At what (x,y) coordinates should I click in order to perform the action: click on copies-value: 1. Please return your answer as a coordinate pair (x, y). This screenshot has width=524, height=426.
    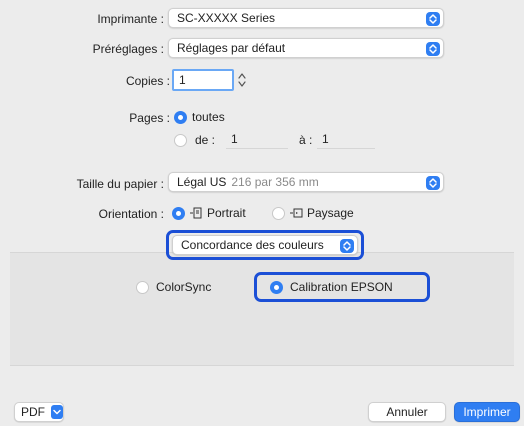
    Looking at the image, I should click on (182, 80).